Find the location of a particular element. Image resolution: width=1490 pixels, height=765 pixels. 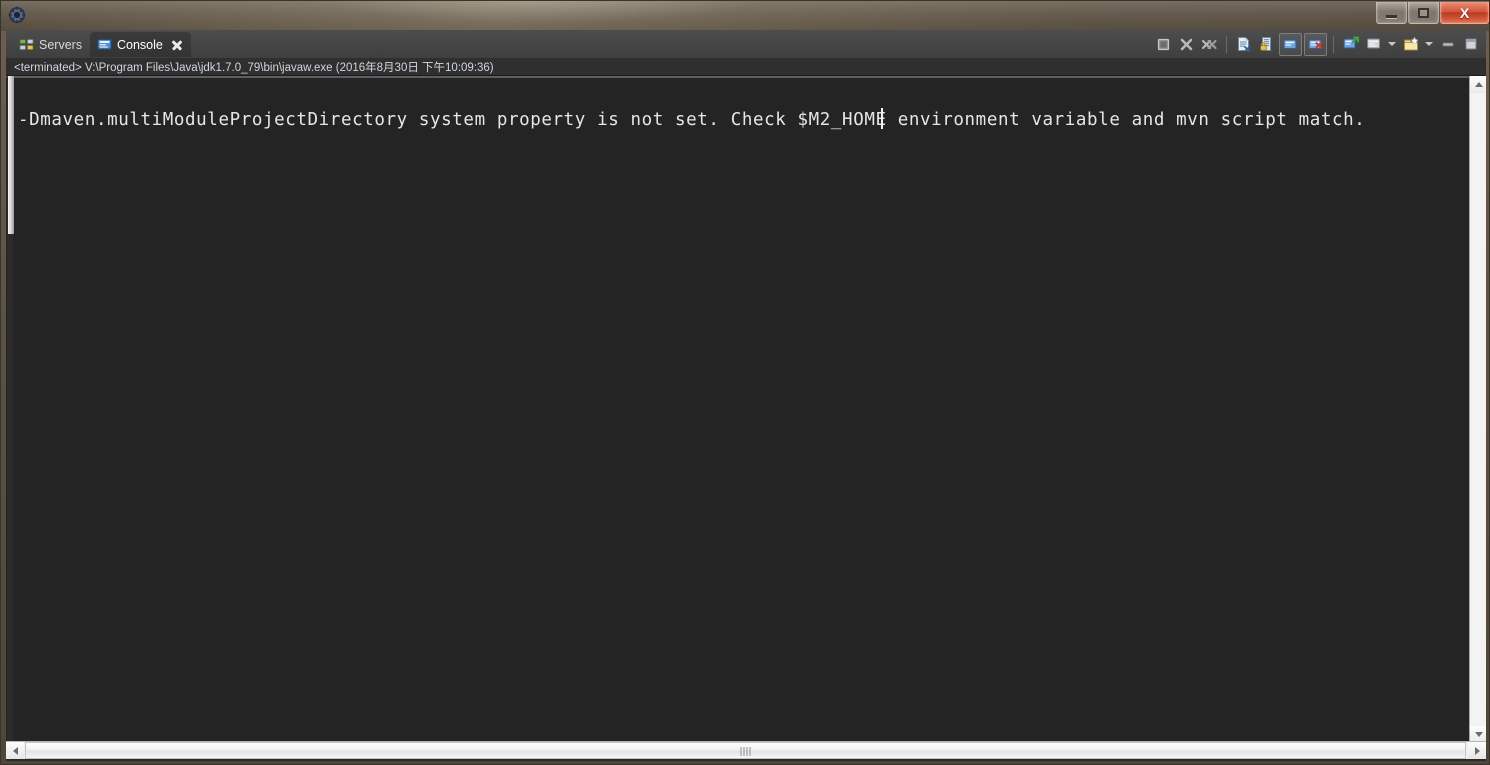

remove-all-x-icon is located at coordinates (1209, 44).